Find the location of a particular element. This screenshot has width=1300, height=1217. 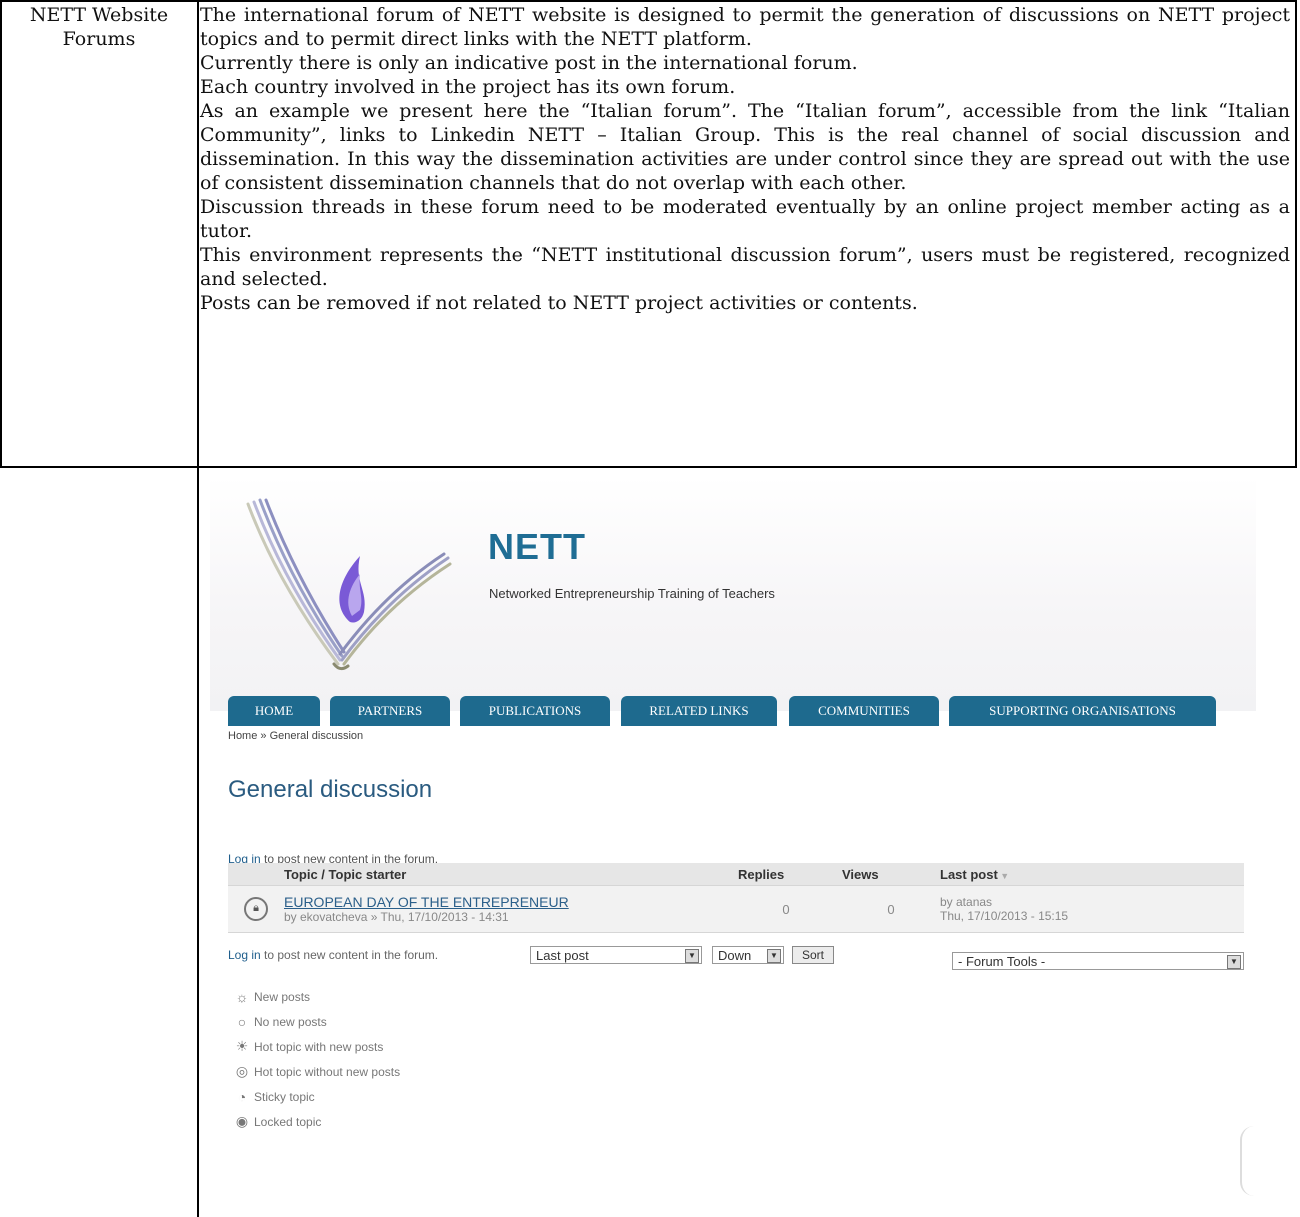

table-row-divider is located at coordinates (648, 467).